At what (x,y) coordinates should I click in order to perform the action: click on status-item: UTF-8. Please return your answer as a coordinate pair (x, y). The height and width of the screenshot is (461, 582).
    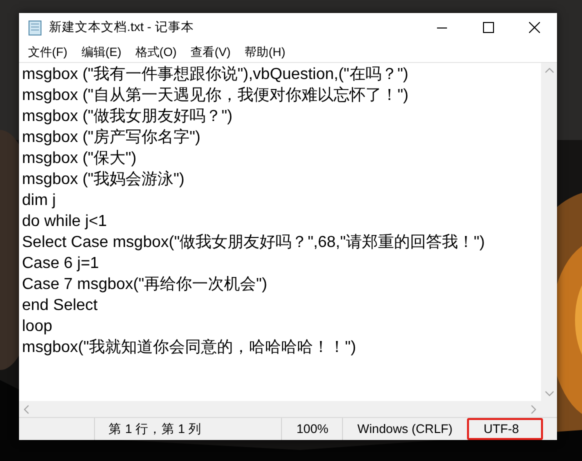
    Looking at the image, I should click on (504, 429).